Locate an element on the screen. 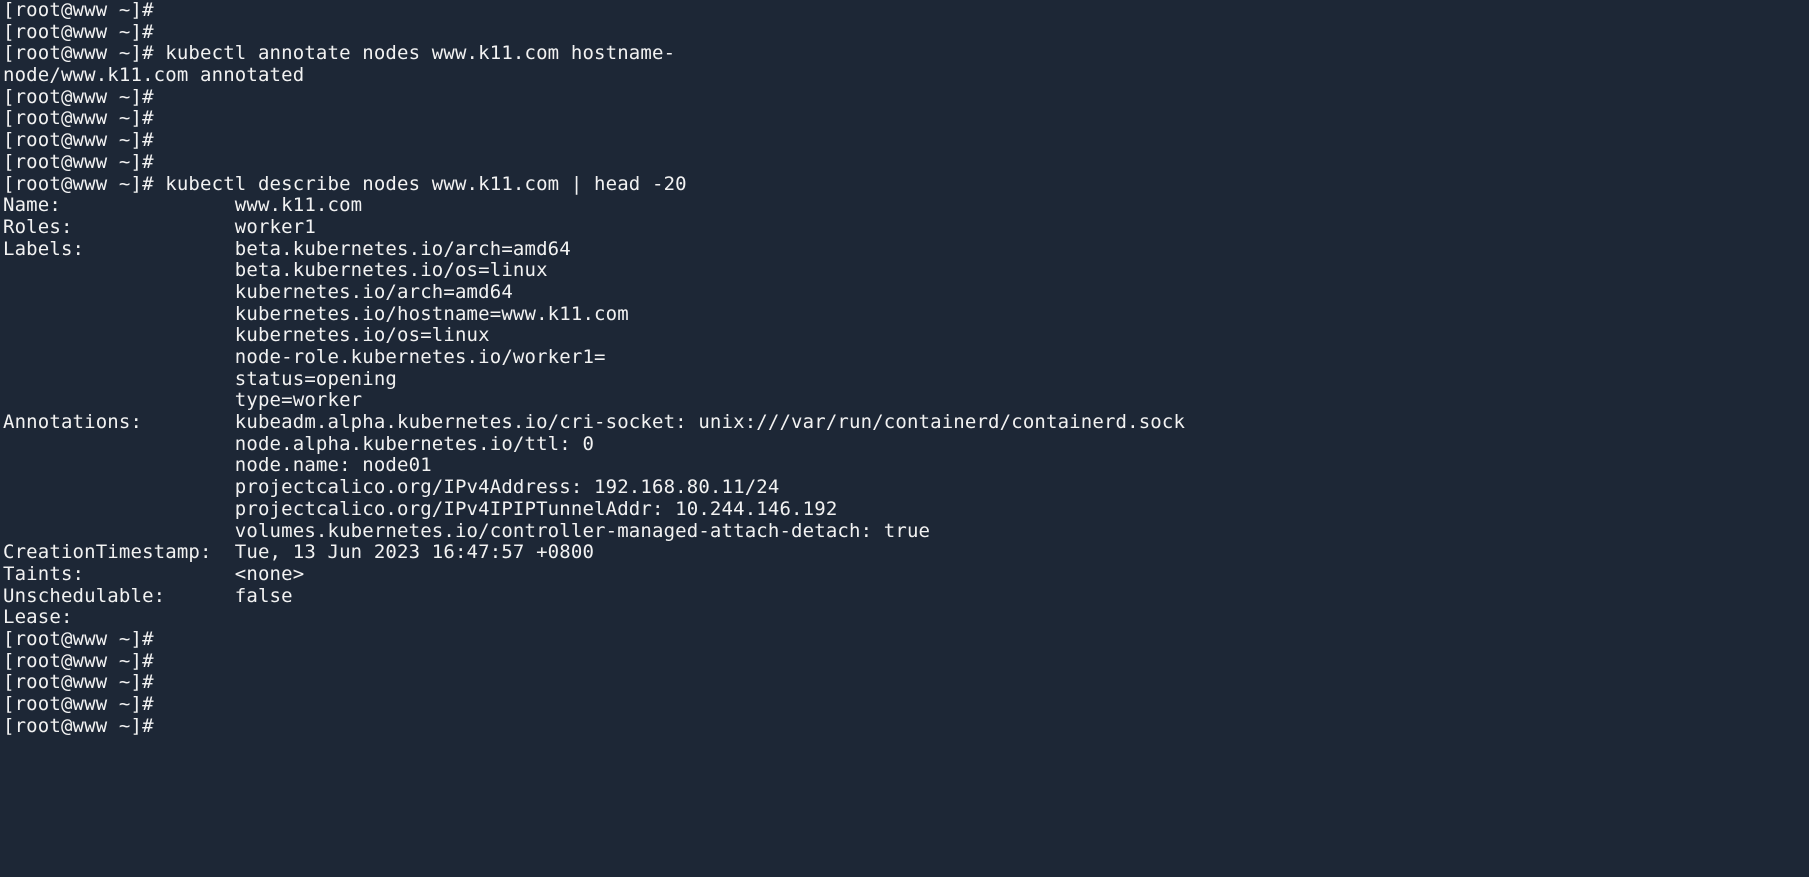 This screenshot has height=877, width=1809. terminal-line: Lease: is located at coordinates (38, 617).